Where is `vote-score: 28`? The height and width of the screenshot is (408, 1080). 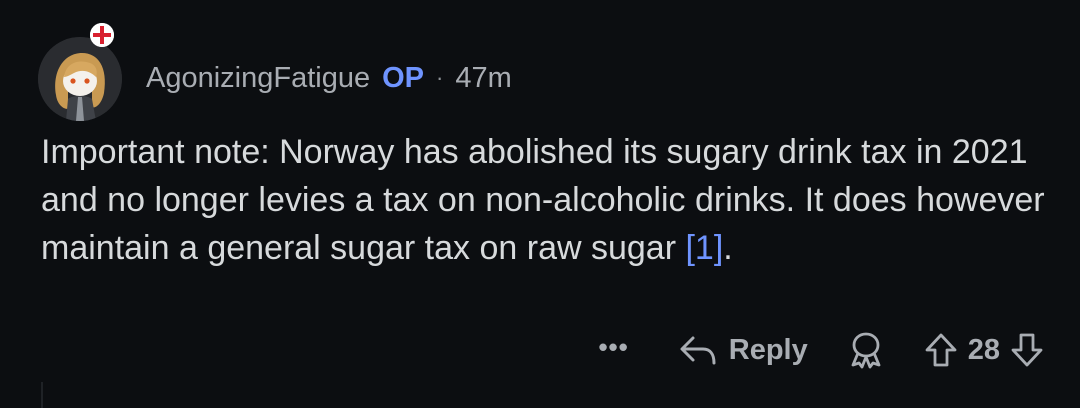 vote-score: 28 is located at coordinates (983, 349).